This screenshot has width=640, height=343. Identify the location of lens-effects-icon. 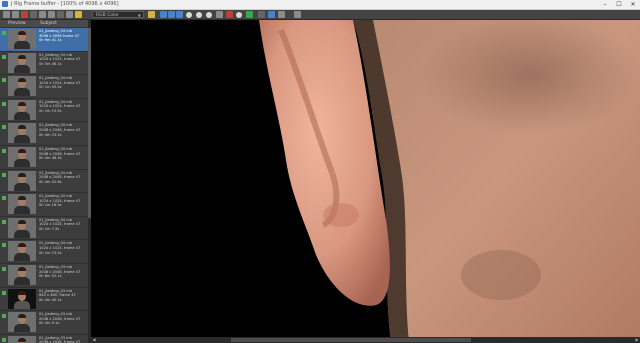
(261, 14).